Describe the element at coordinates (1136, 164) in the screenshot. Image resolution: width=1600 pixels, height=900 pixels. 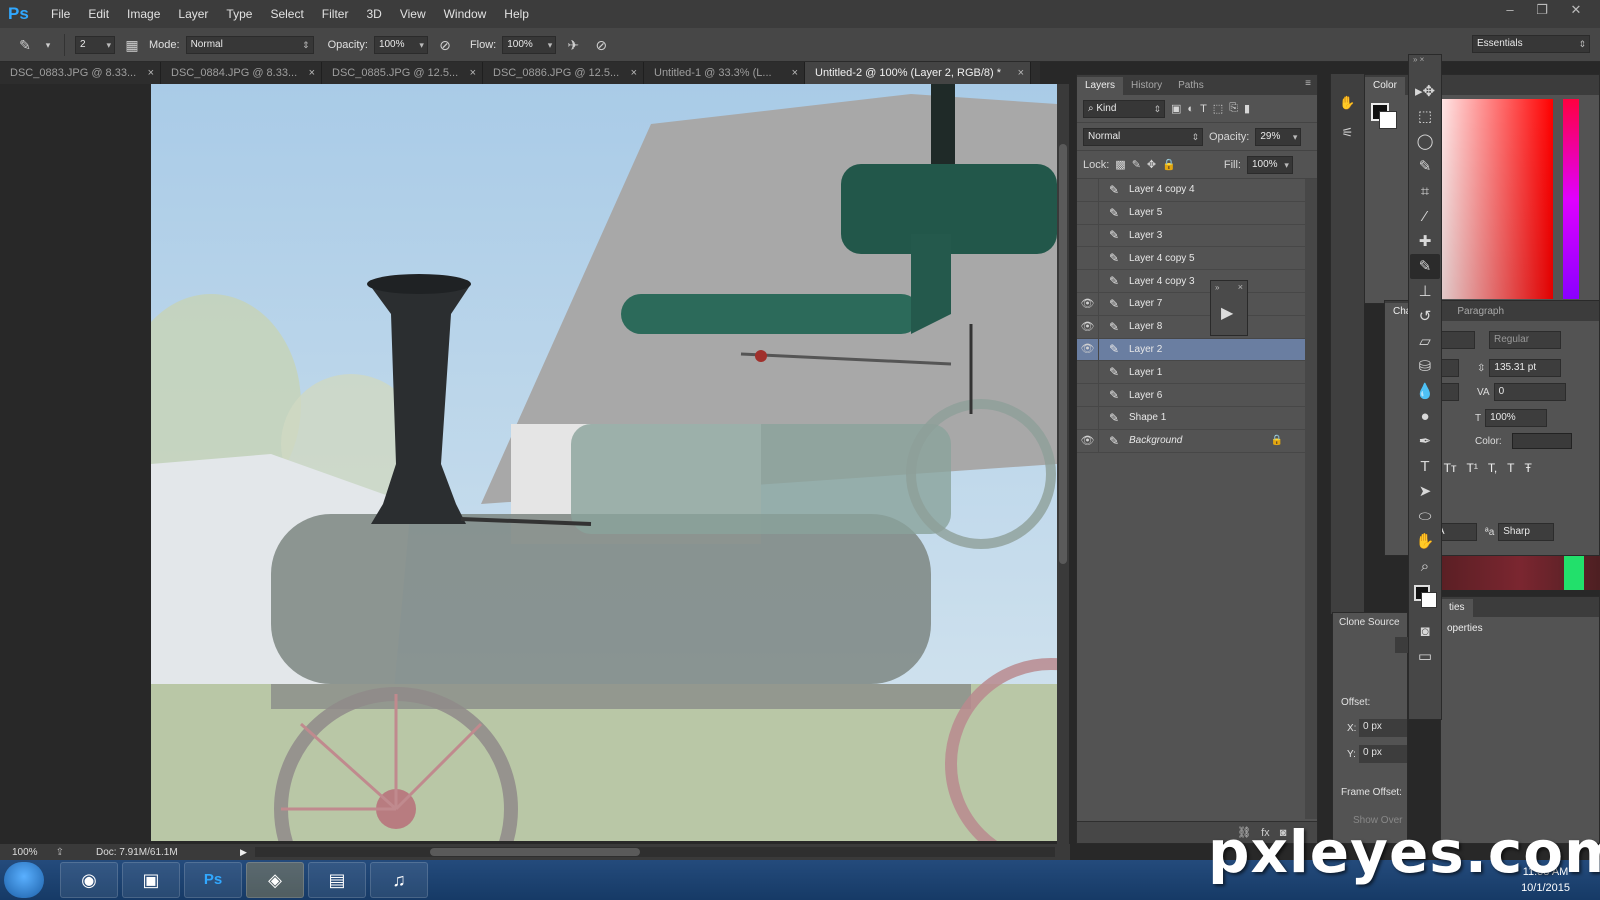
I see `lock-pixels-icon: ✎` at that location.